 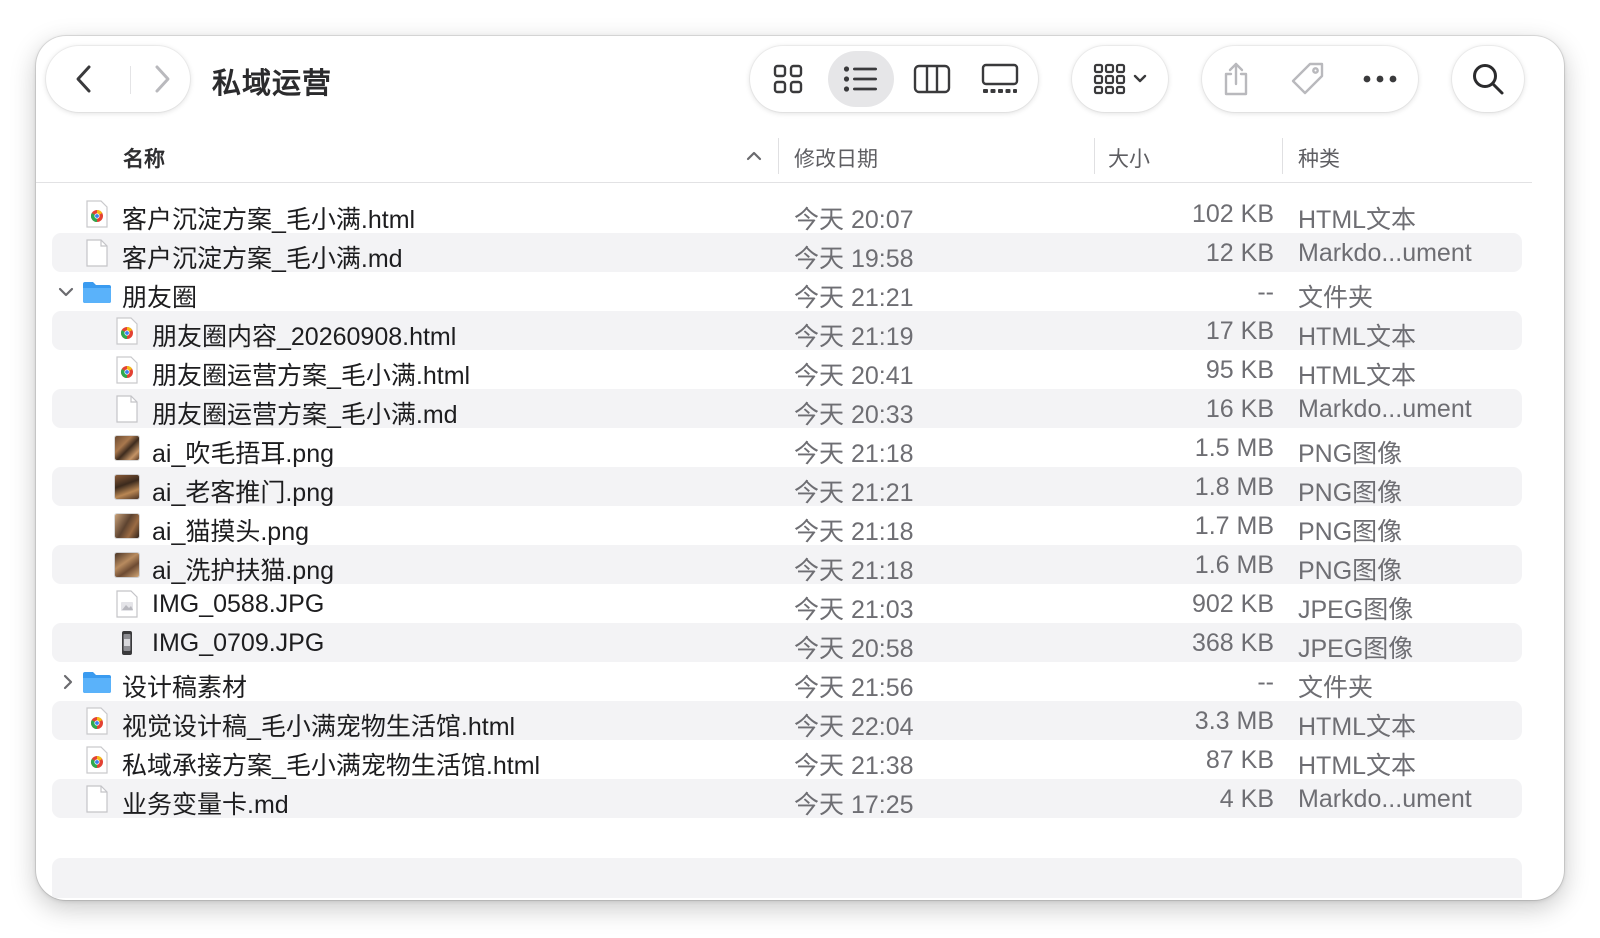 What do you see at coordinates (787, 448) in the screenshot?
I see `file-row: ai_吹毛捂耳.png 今天 21:18 1.5 MB PNG图像` at bounding box center [787, 448].